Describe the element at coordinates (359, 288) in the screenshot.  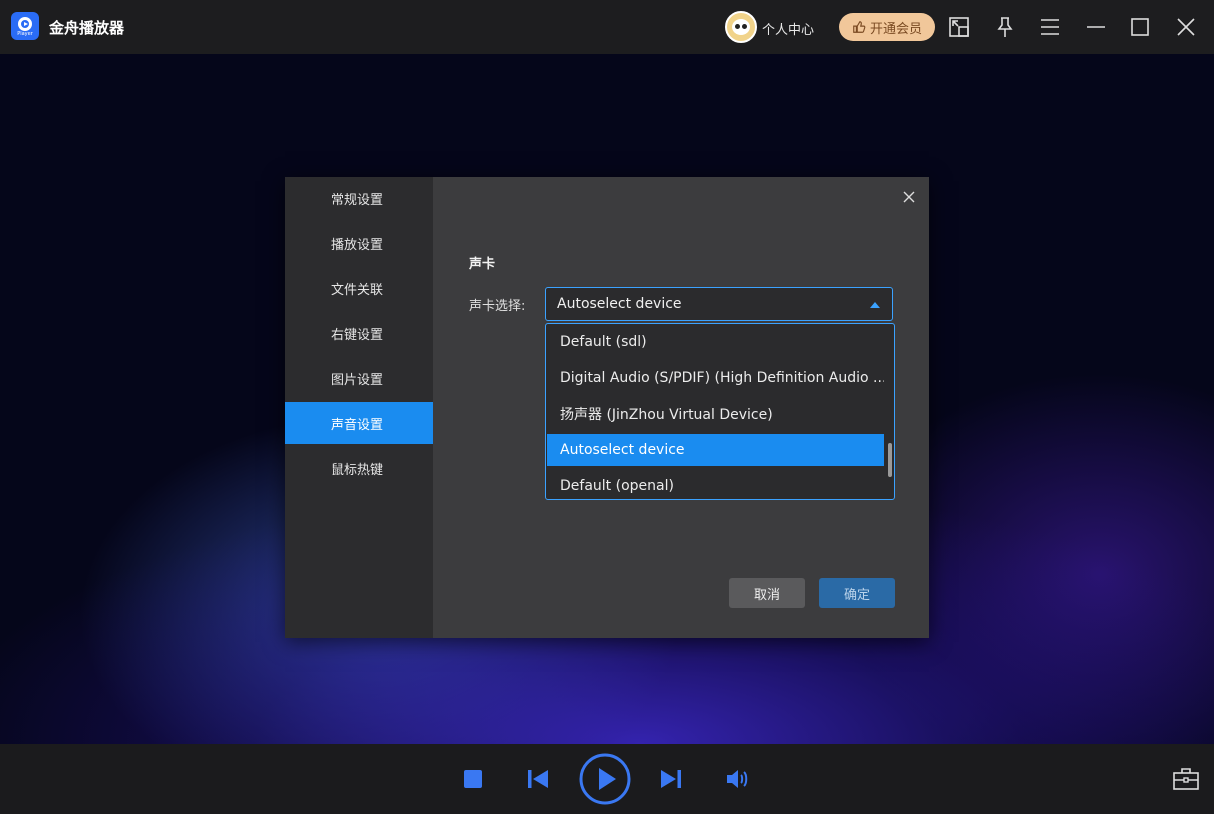
I see `nav-file-association: 文件关联` at that location.